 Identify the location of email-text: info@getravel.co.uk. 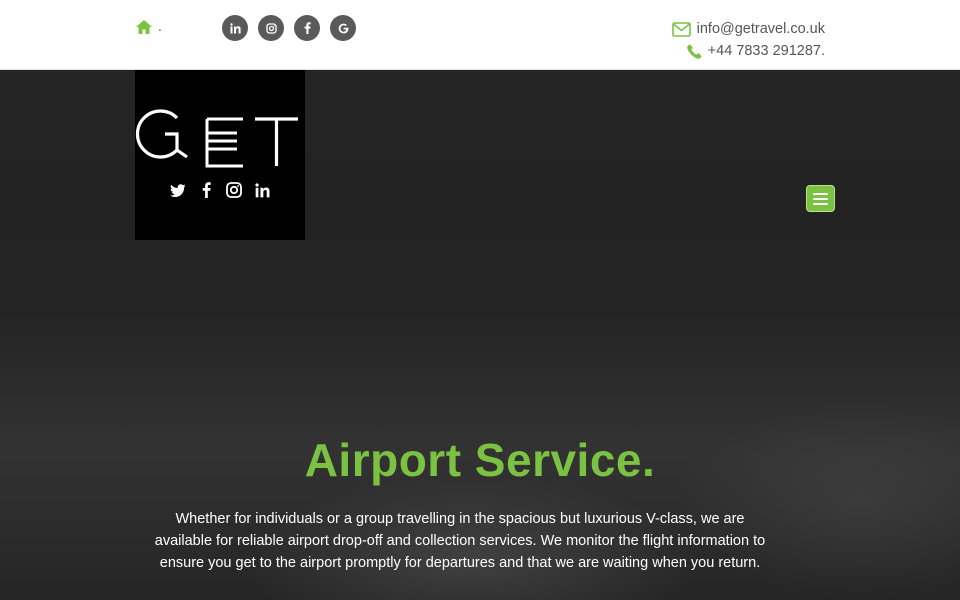
(761, 29).